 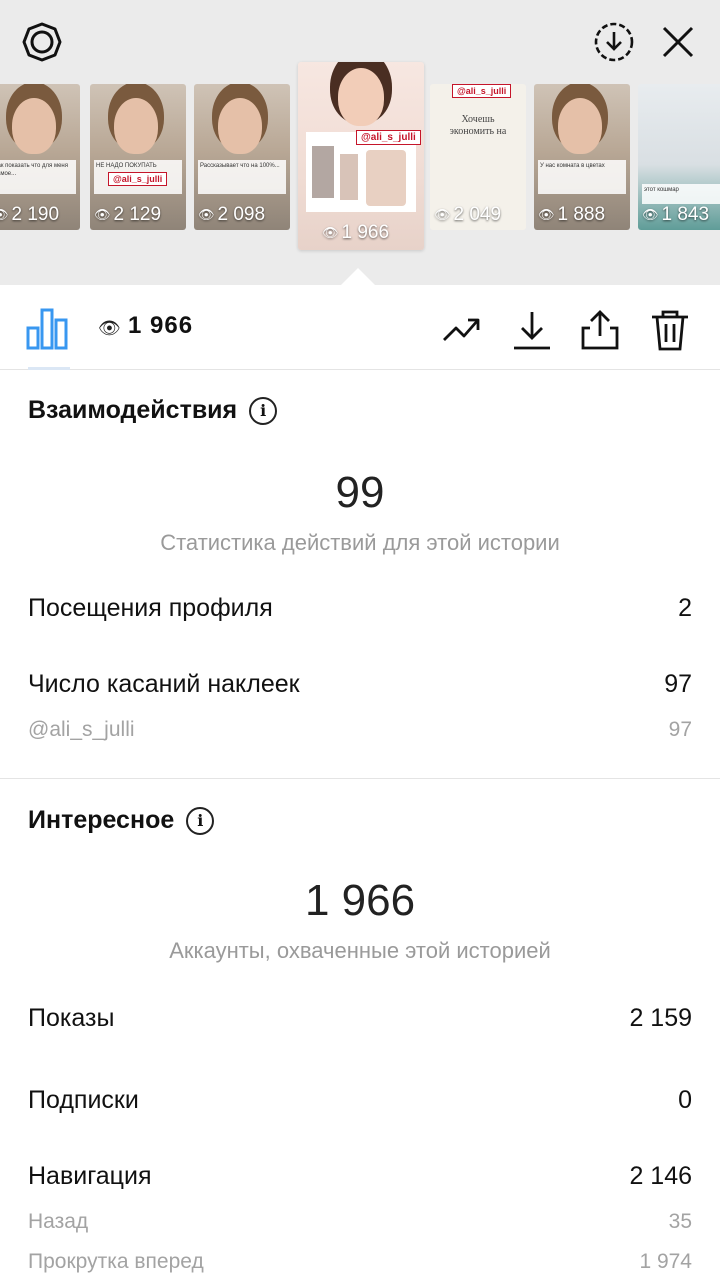 What do you see at coordinates (582, 157) in the screenshot?
I see `story-thumbnail: У нас комната в цветах 👁 1 888` at bounding box center [582, 157].